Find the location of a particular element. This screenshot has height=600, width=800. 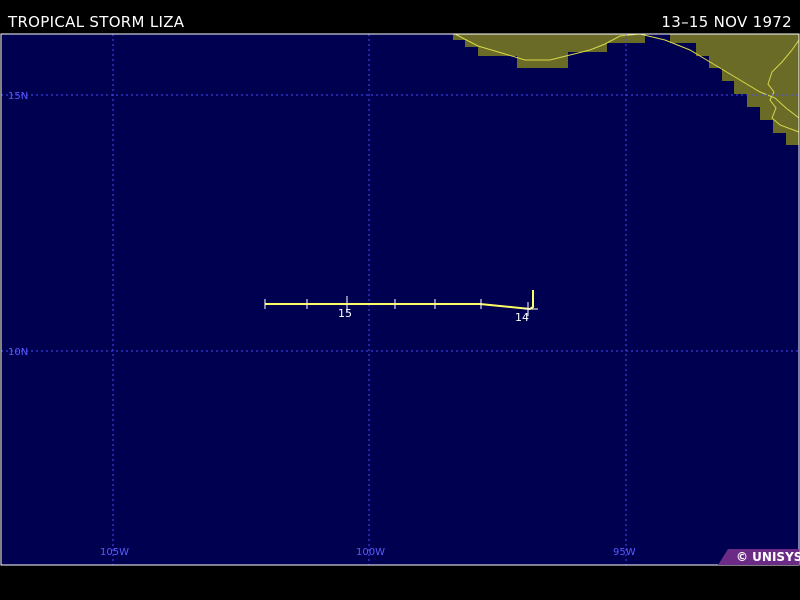

lat-label-15n: 15N is located at coordinates (18, 96).